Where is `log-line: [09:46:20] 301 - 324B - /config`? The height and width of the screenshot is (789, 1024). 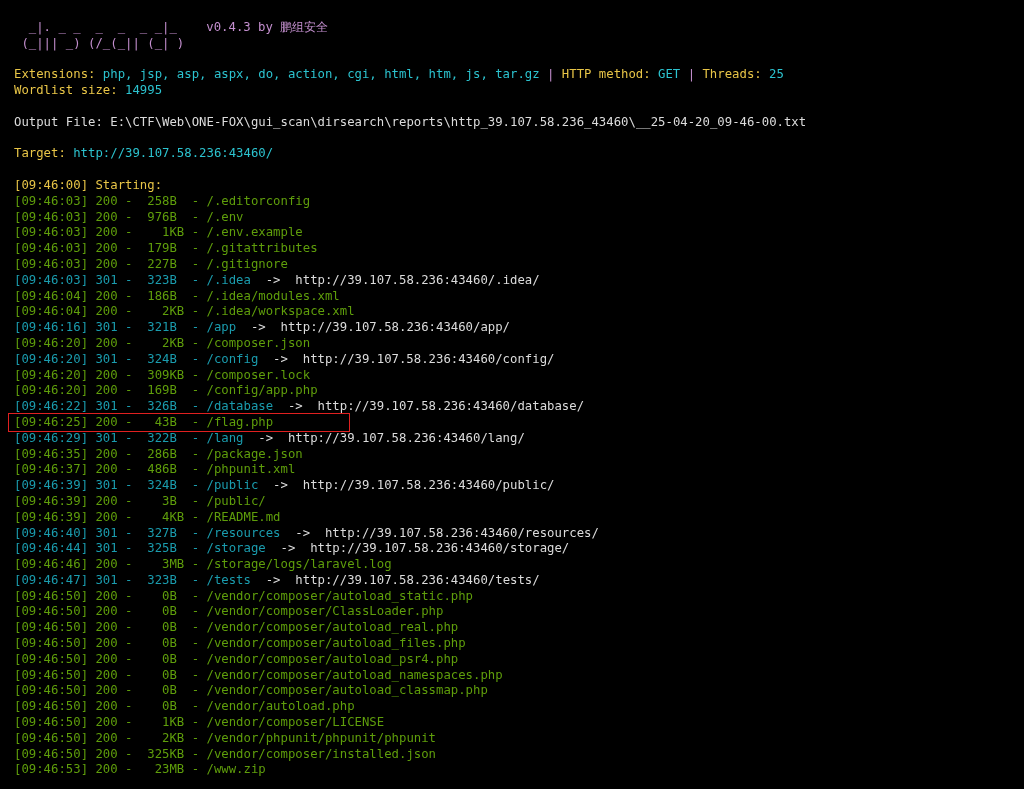
log-line: [09:46:20] 301 - 324B - /config is located at coordinates (136, 359).